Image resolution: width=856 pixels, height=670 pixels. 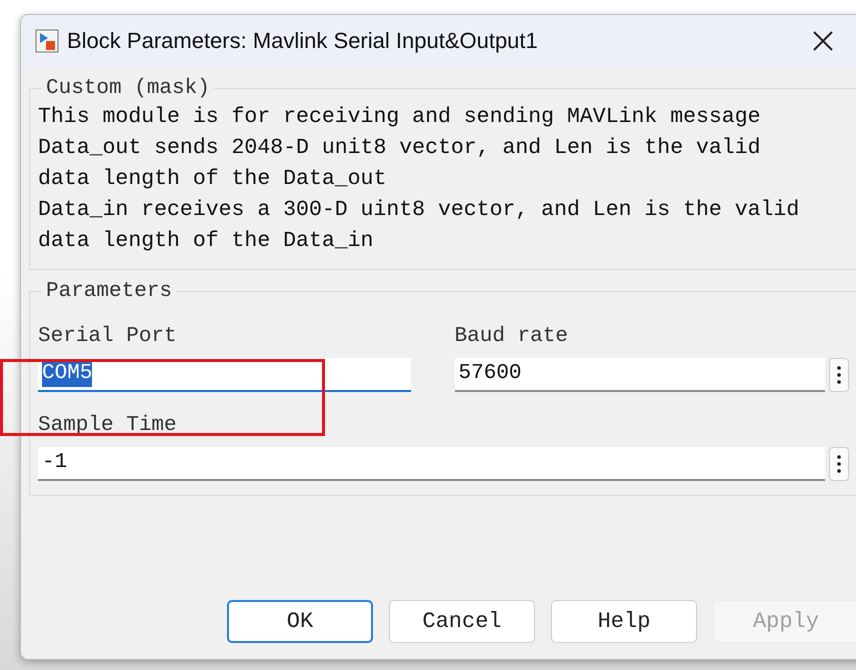 What do you see at coordinates (303, 41) in the screenshot?
I see `window-title: Block Parameters: Mavlink Serial Input&Output1` at bounding box center [303, 41].